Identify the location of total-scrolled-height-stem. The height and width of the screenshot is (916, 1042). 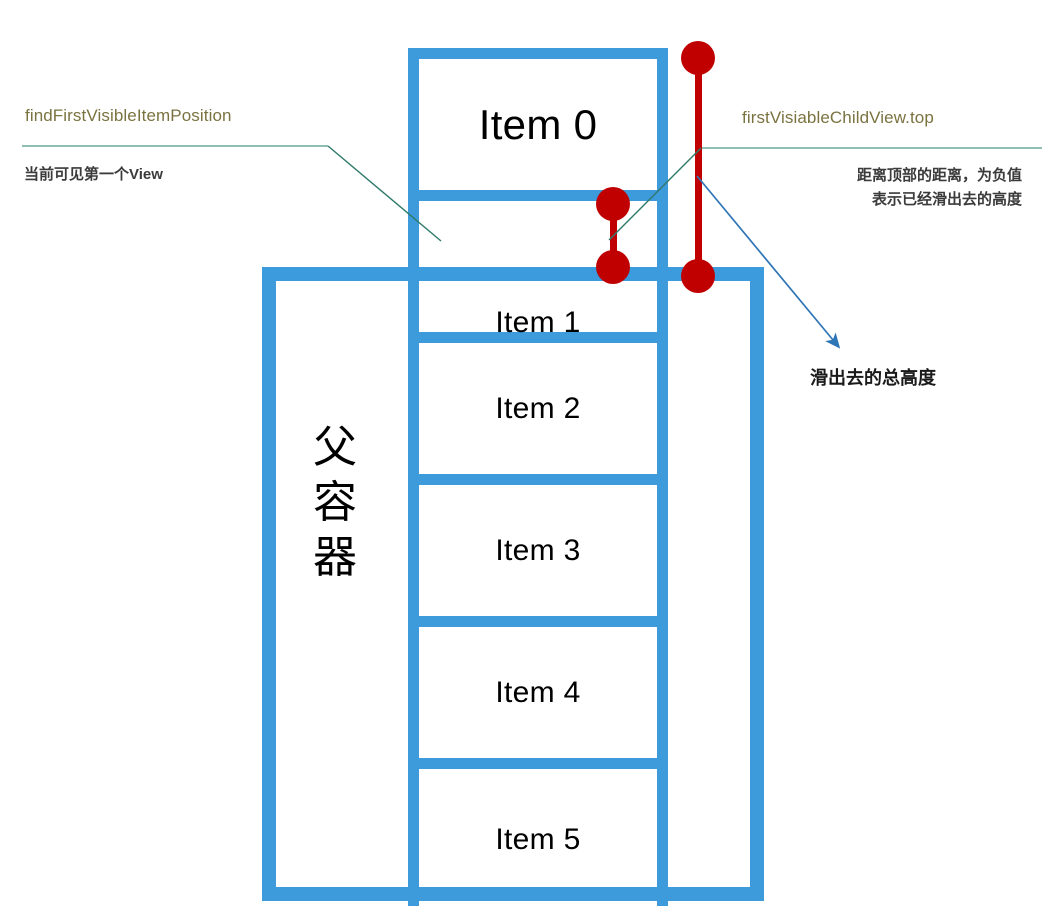
(698, 167).